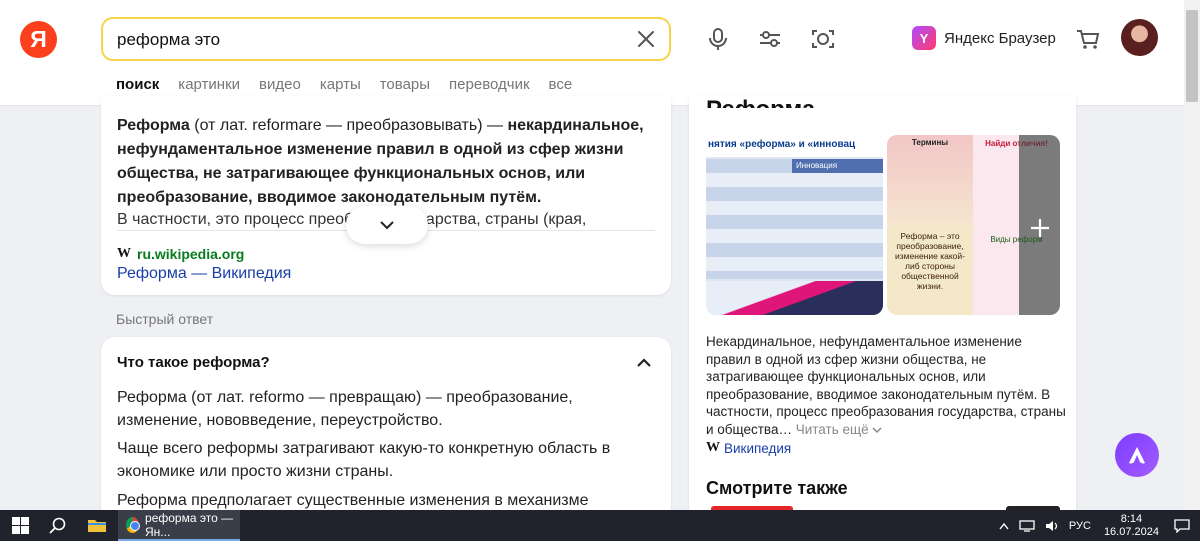 The height and width of the screenshot is (541, 1200). What do you see at coordinates (758, 448) in the screenshot?
I see `knowledge-source-label: Википедия` at bounding box center [758, 448].